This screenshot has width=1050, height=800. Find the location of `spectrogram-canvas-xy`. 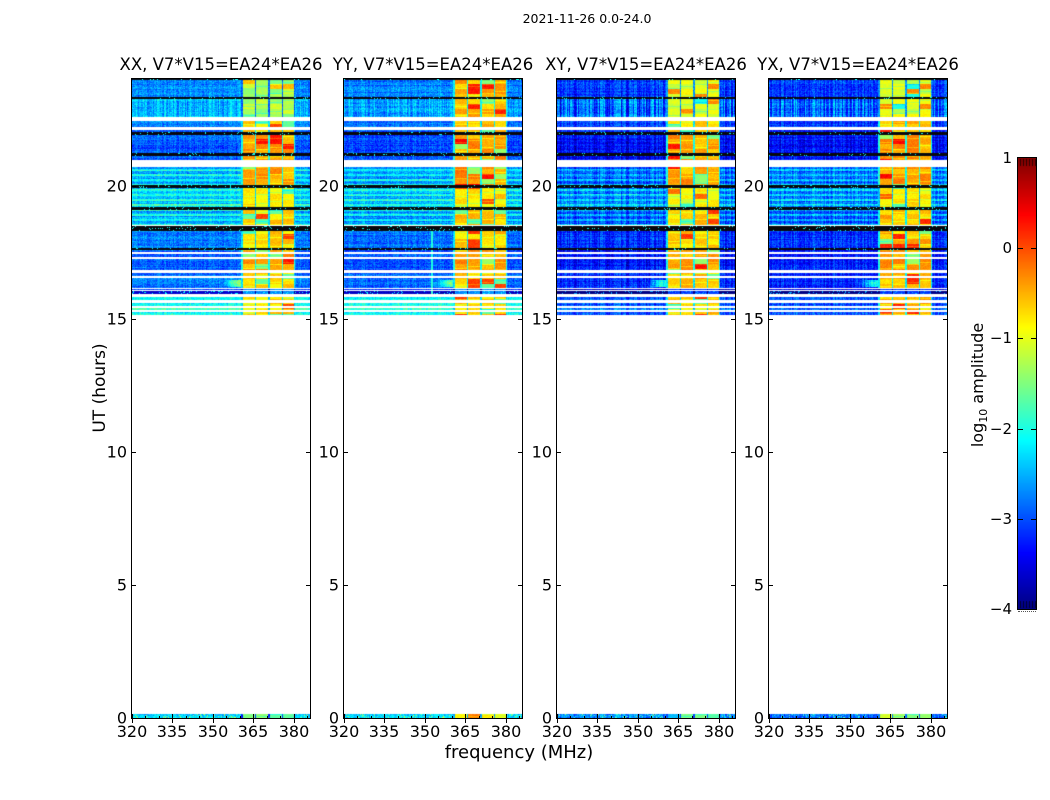

spectrogram-canvas-xy is located at coordinates (646, 398).